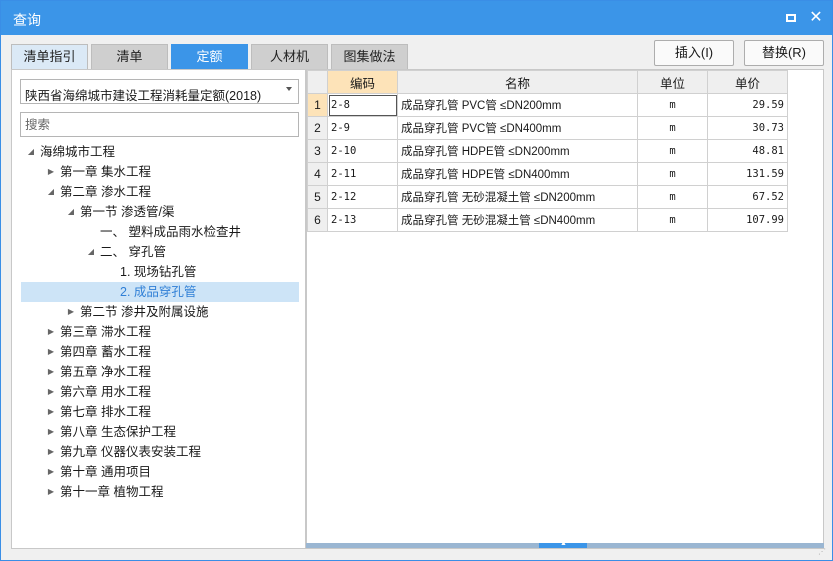 This screenshot has width=833, height=561. I want to click on price-cell: 29.59, so click(747, 105).